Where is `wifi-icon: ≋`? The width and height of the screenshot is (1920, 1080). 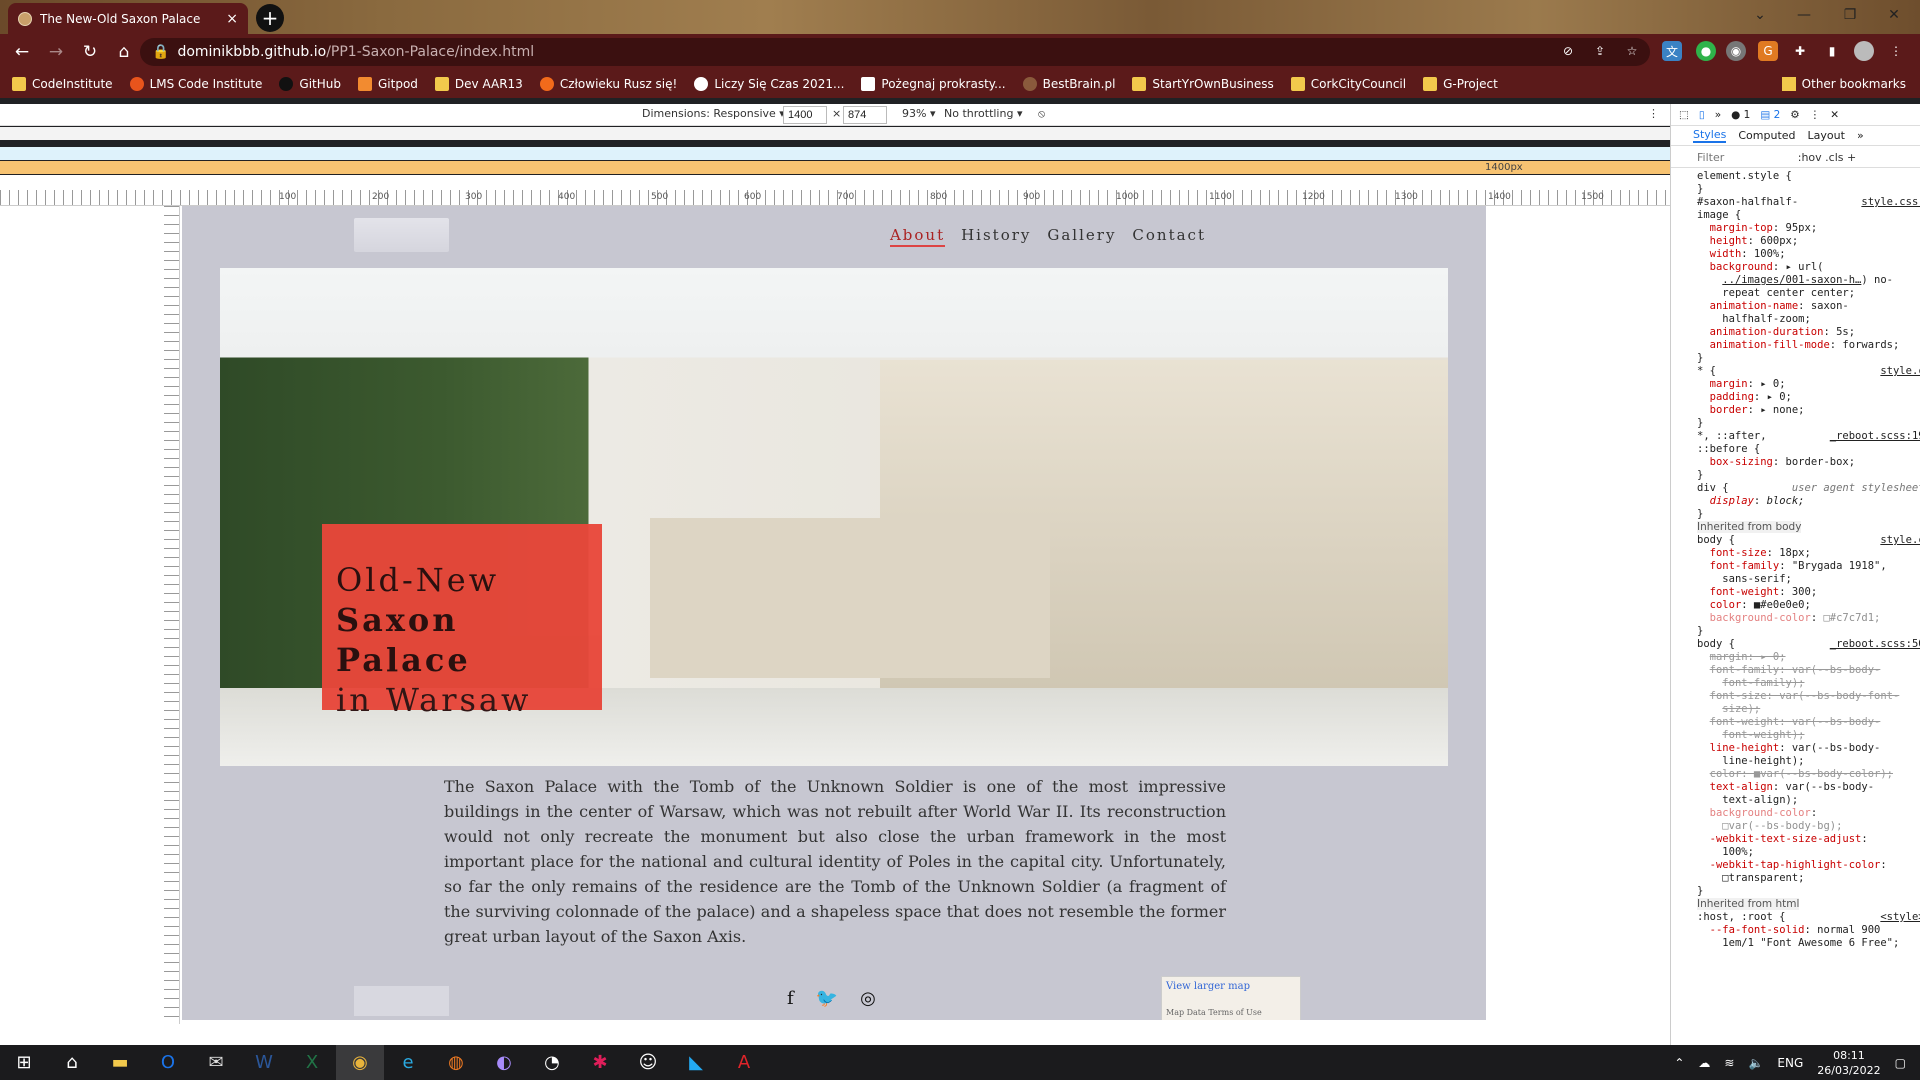
wifi-icon: ≋ is located at coordinates (1729, 1063).